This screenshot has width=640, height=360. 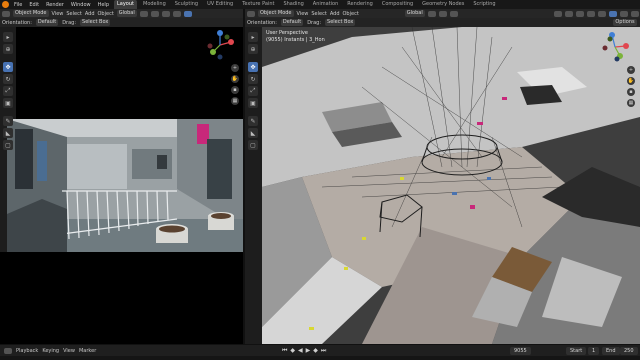 What do you see at coordinates (320, 358) in the screenshot?
I see `timeline-ruler` at bounding box center [320, 358].